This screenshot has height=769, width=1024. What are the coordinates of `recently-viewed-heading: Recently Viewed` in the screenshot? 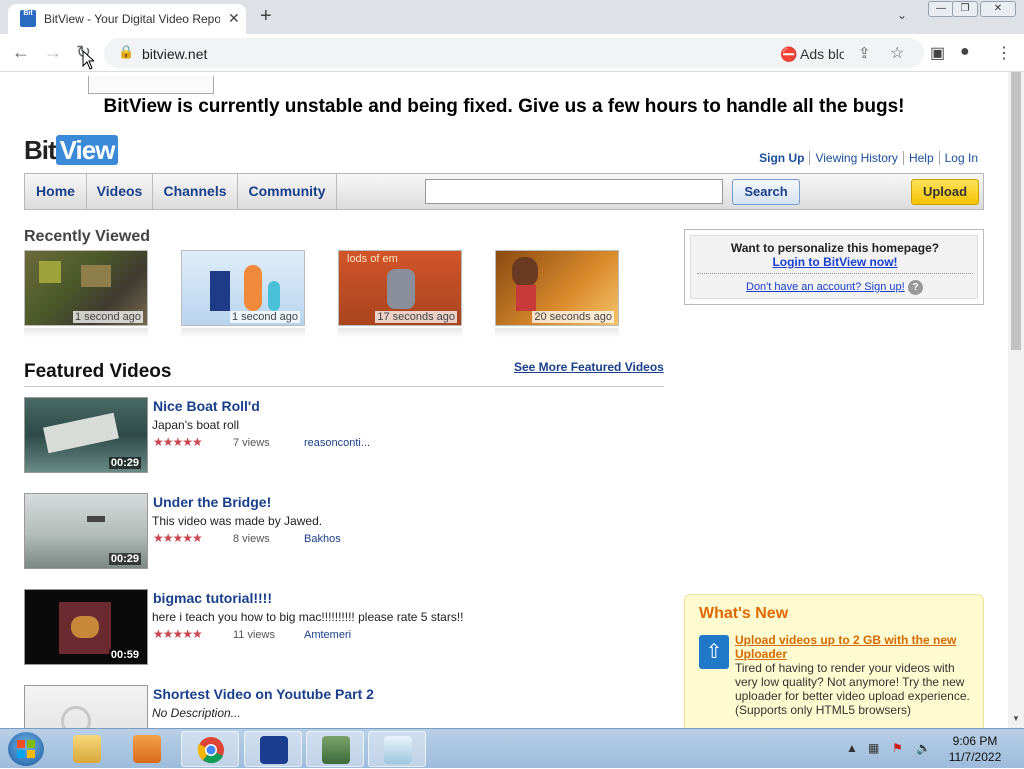 It's located at (87, 236).